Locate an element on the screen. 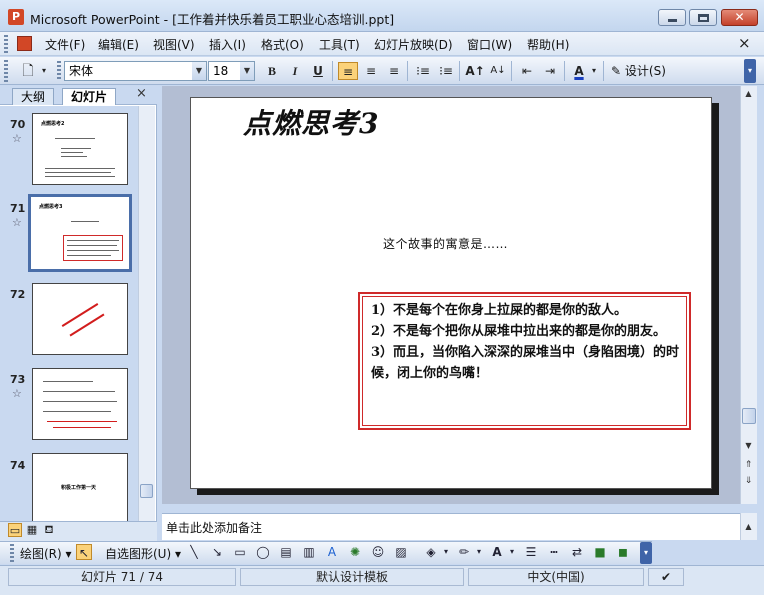  close-pane-icon: × is located at coordinates (141, 93).